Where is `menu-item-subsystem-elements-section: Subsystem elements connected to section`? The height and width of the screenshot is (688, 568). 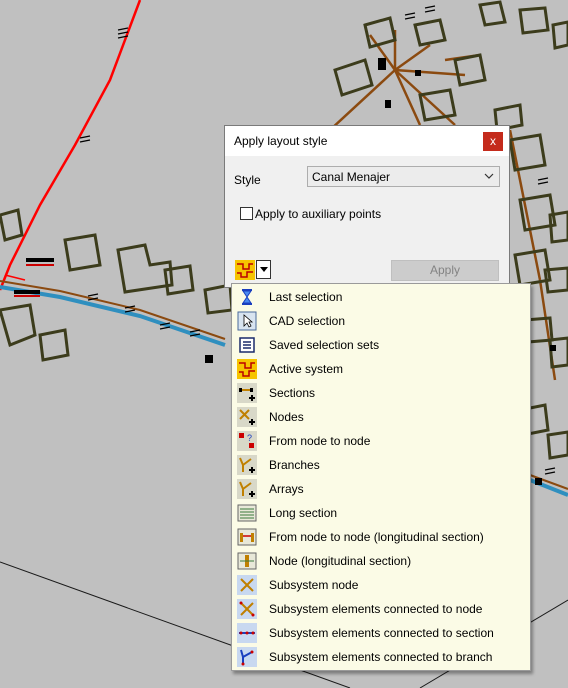 menu-item-subsystem-elements-section: Subsystem elements connected to section is located at coordinates (381, 633).